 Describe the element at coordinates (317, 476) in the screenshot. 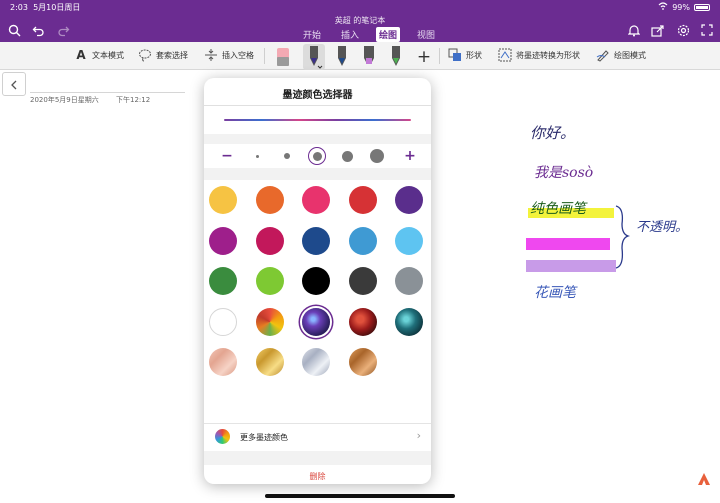

I see `delete-pen-button: 删除` at that location.